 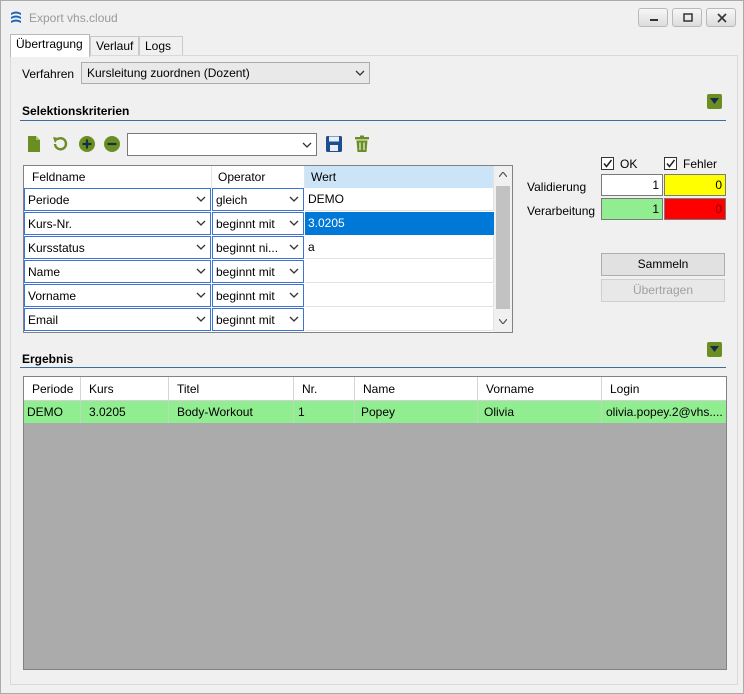 I want to click on column-header-operator: Operator, so click(x=258, y=177).